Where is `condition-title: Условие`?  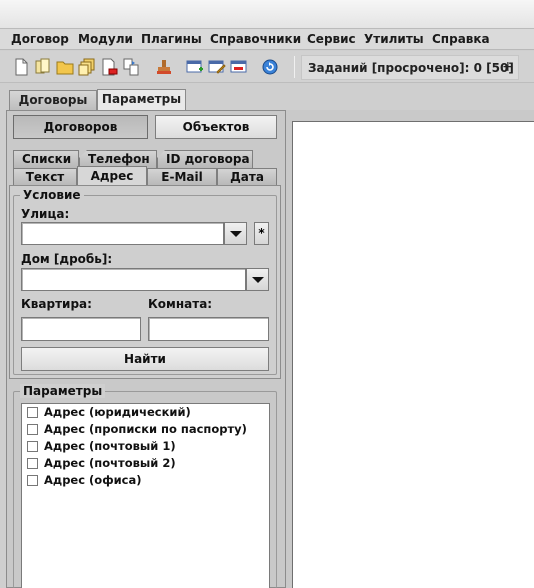 condition-title: Условие is located at coordinates (52, 195).